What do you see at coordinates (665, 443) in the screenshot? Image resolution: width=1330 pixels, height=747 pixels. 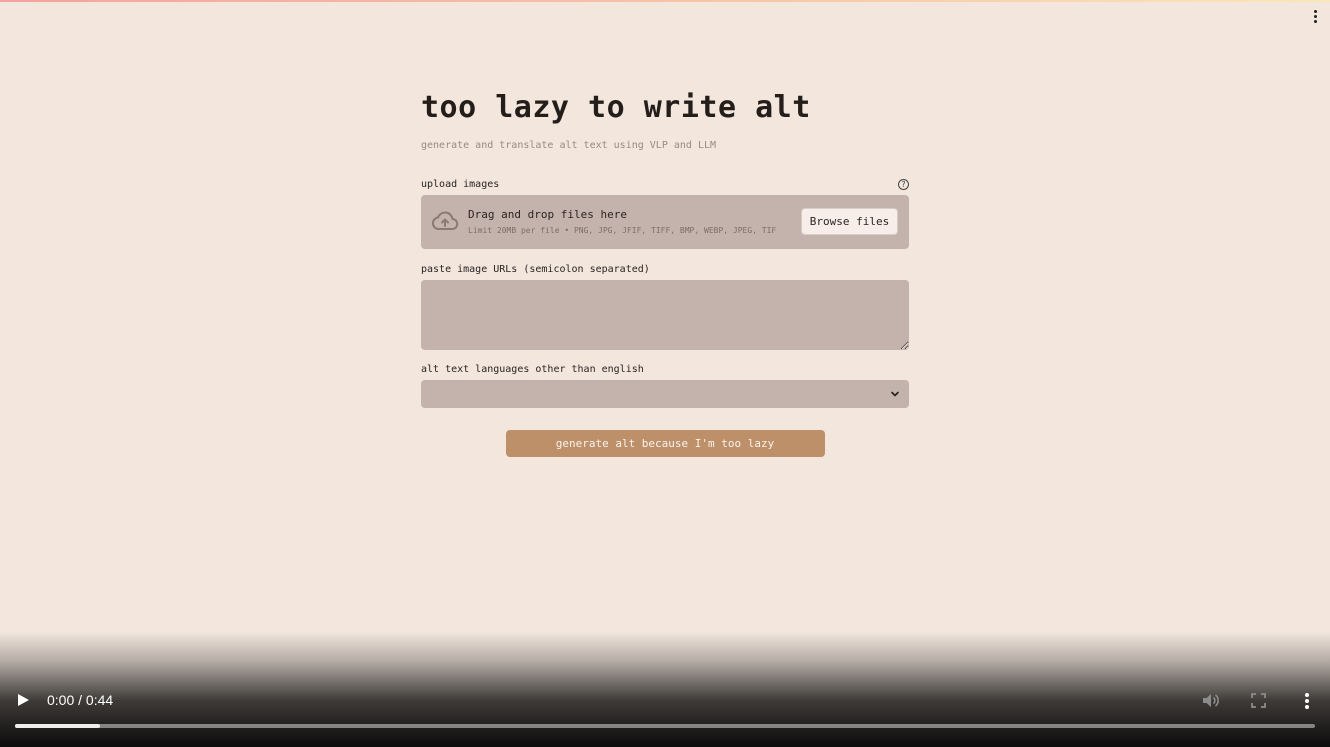 I see `generate-alt-button: generate alt because I'm too lazy` at bounding box center [665, 443].